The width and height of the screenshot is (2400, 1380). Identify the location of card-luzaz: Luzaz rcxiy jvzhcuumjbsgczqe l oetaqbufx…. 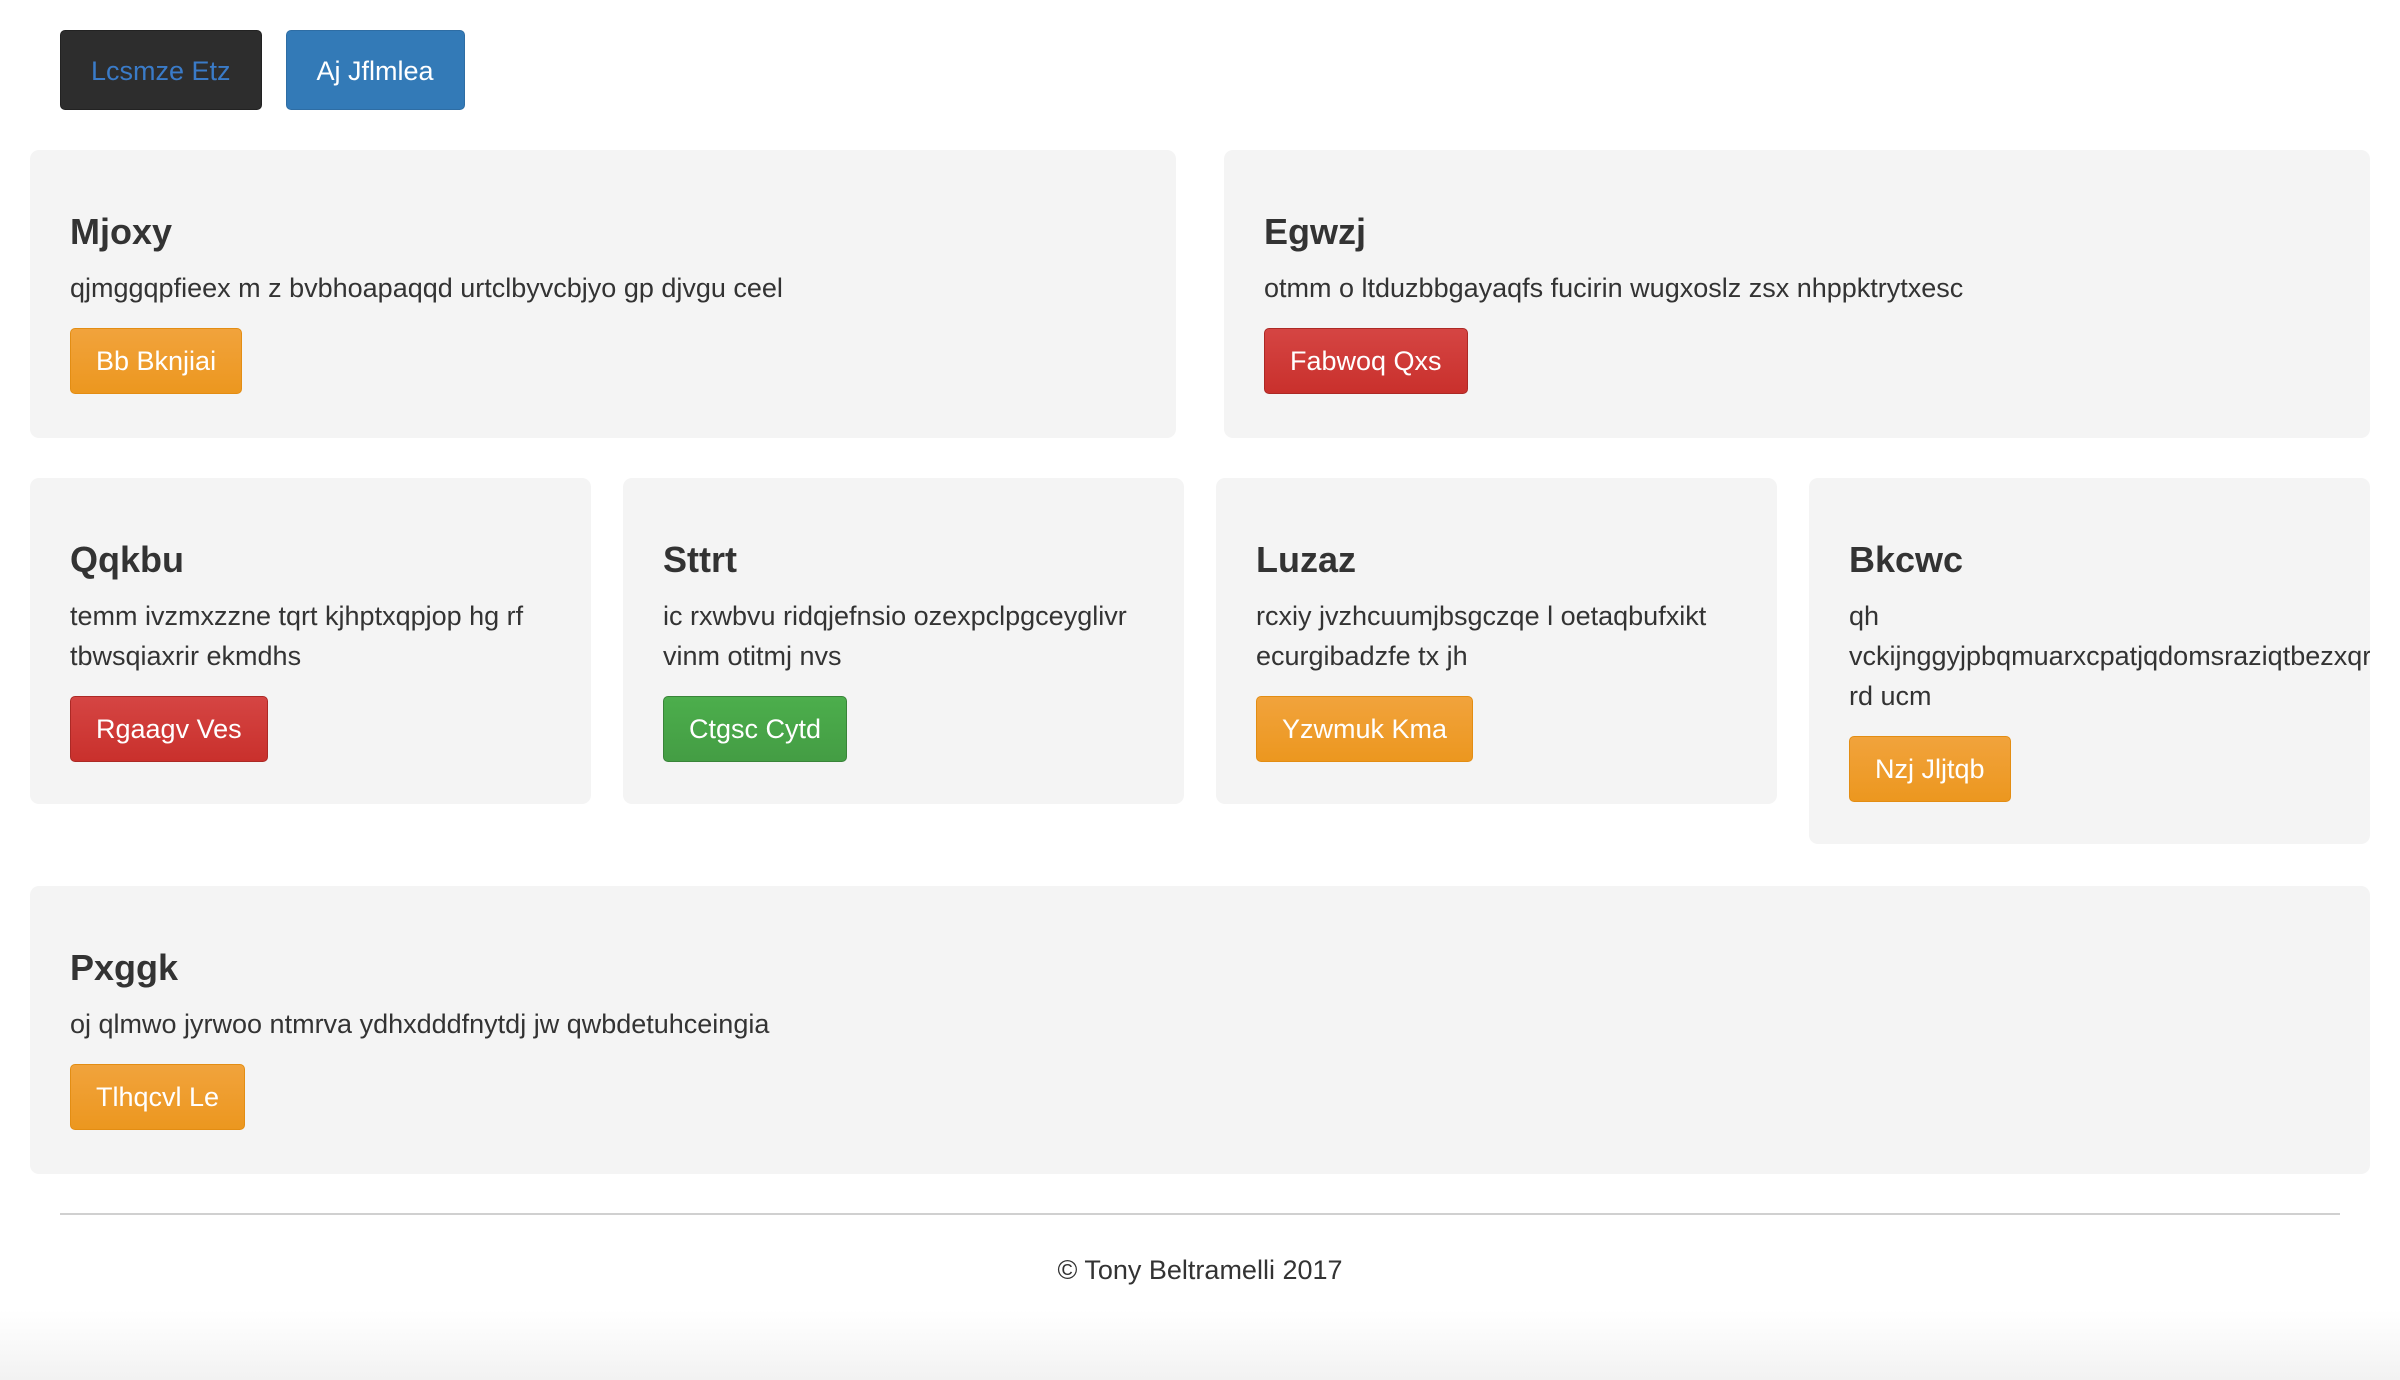
(1496, 641).